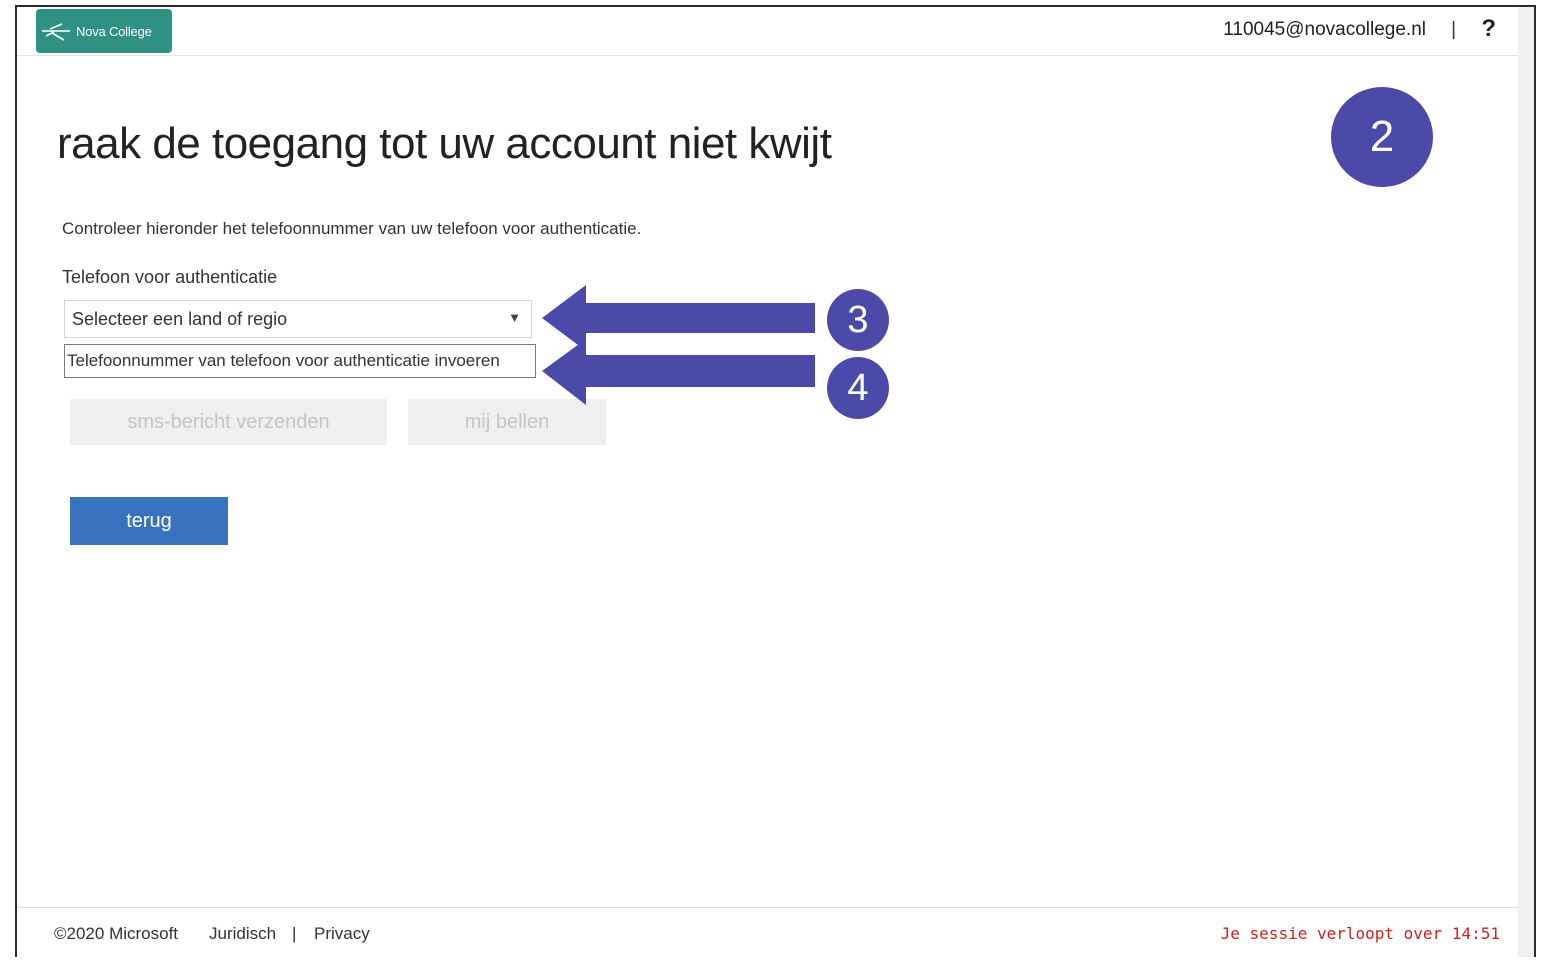 The image size is (1548, 964). I want to click on phone-number-input, so click(300, 361).